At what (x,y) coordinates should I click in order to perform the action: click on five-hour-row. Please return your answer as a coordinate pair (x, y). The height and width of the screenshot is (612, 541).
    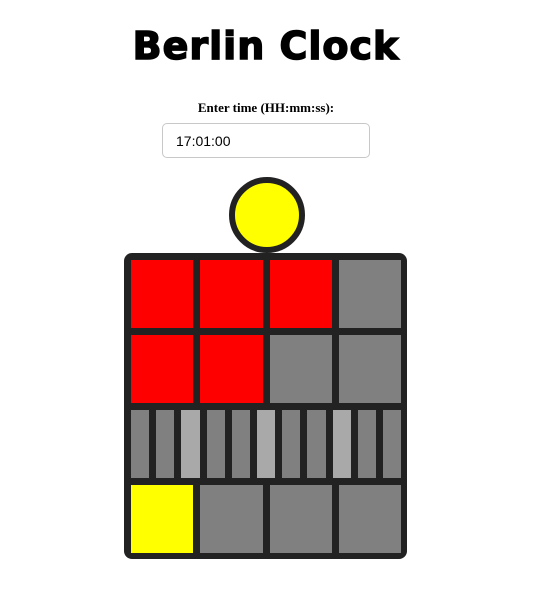
    Looking at the image, I should click on (266, 294).